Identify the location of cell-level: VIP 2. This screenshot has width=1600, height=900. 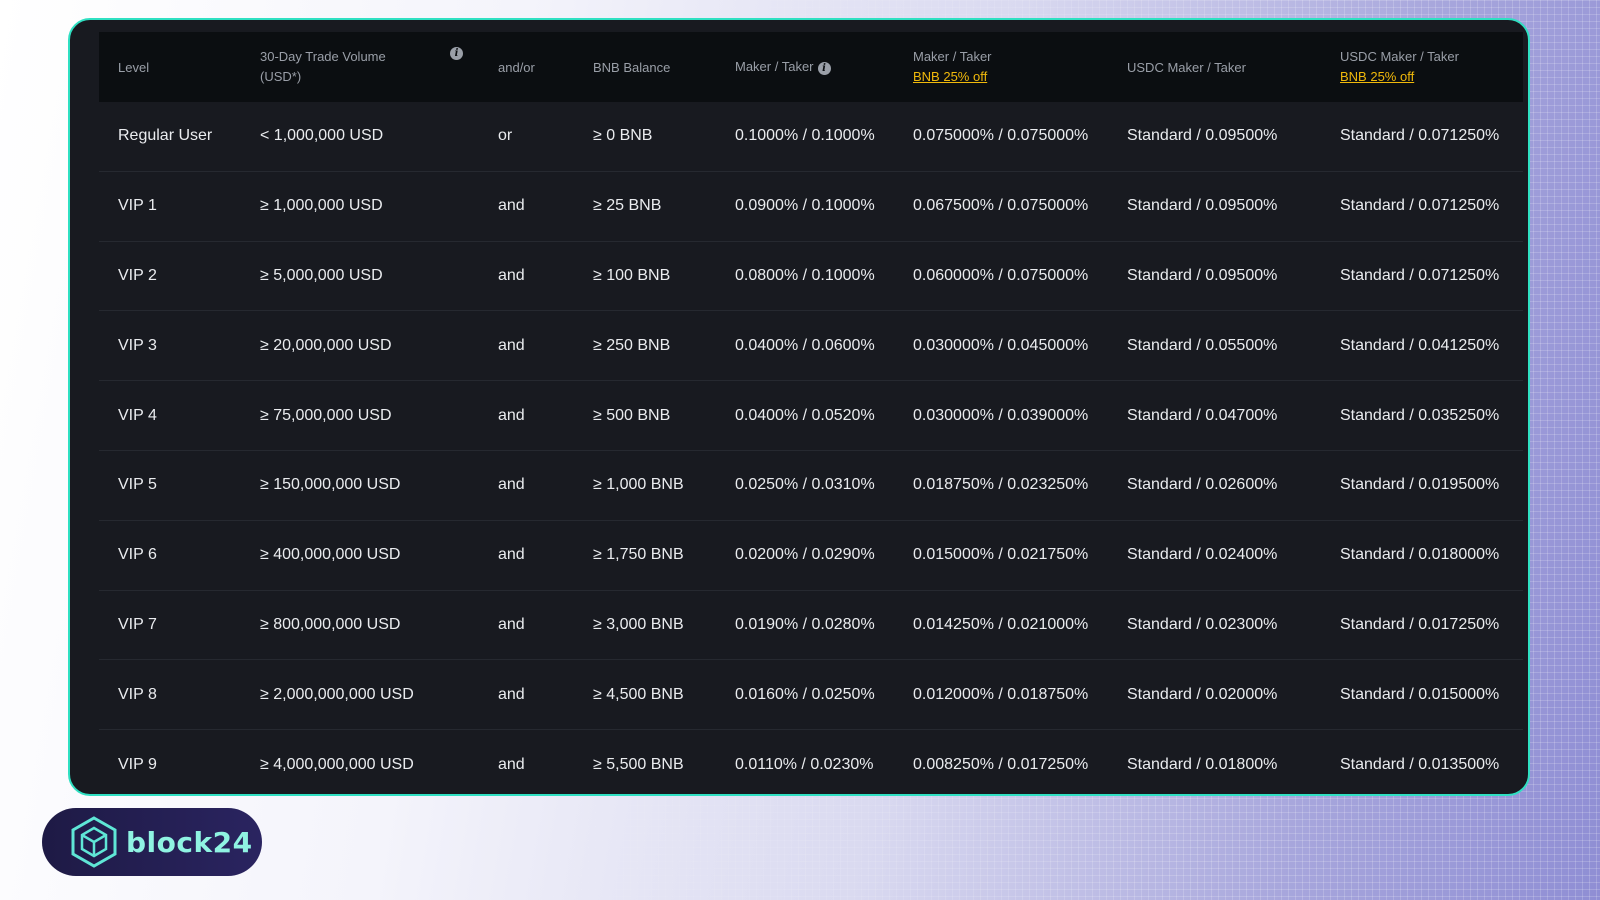
(137, 275).